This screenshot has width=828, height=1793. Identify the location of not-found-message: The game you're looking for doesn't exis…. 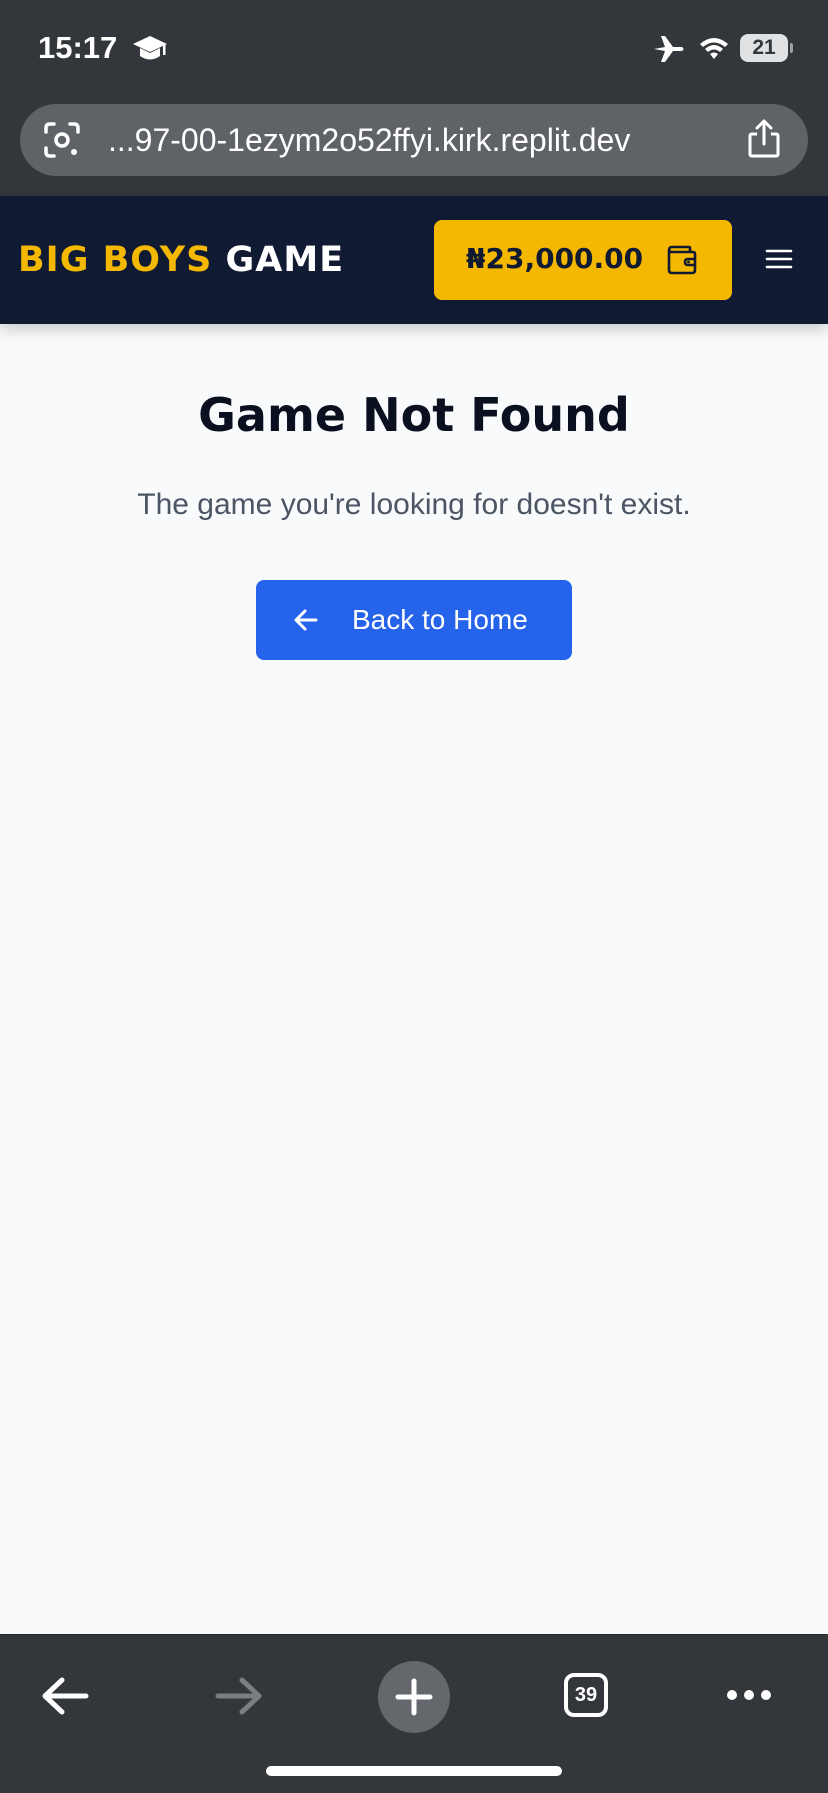
(414, 504).